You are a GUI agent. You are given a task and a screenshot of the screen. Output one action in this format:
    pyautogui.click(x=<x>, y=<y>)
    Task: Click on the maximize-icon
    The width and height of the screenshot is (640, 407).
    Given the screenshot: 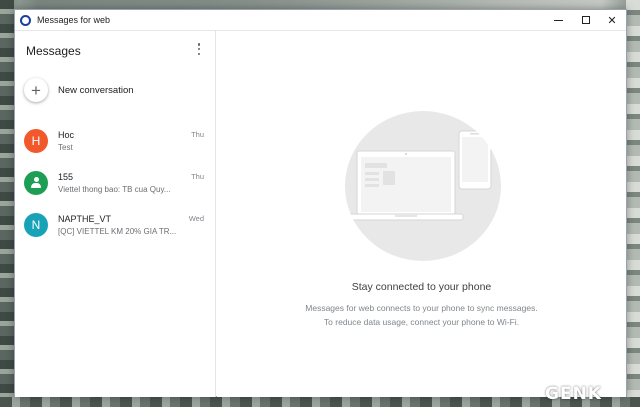 What is the action you would take?
    pyautogui.click(x=586, y=20)
    